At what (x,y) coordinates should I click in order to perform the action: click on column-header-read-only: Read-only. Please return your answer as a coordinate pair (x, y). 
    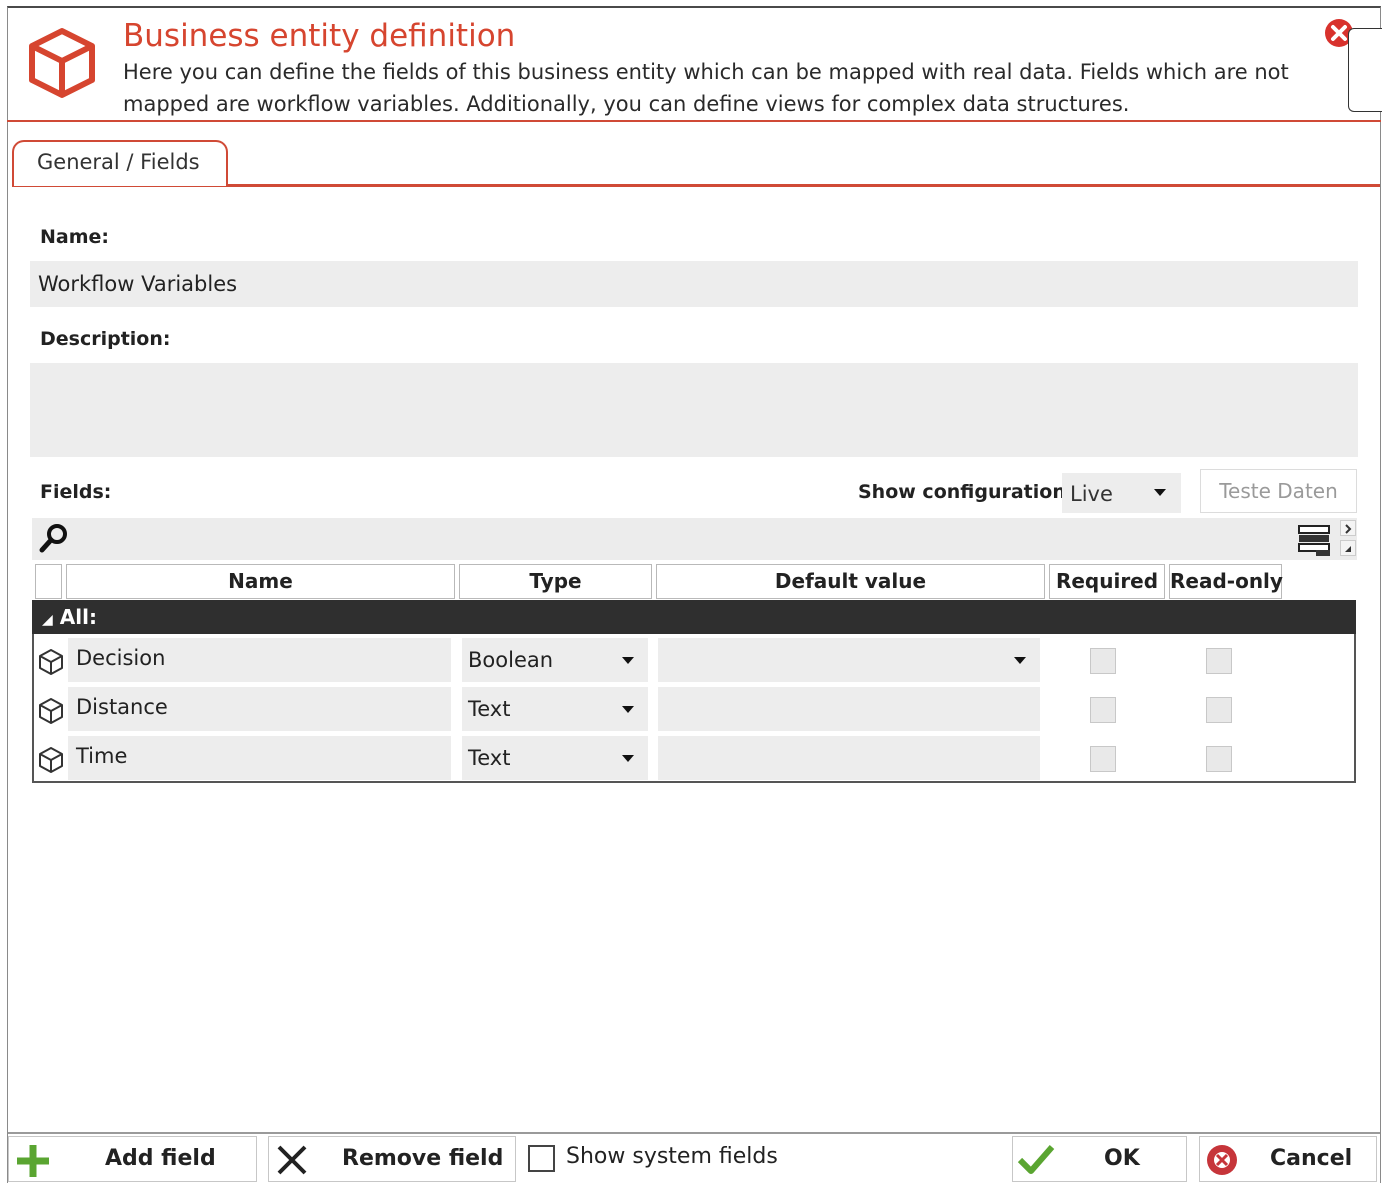
    Looking at the image, I should click on (1226, 581).